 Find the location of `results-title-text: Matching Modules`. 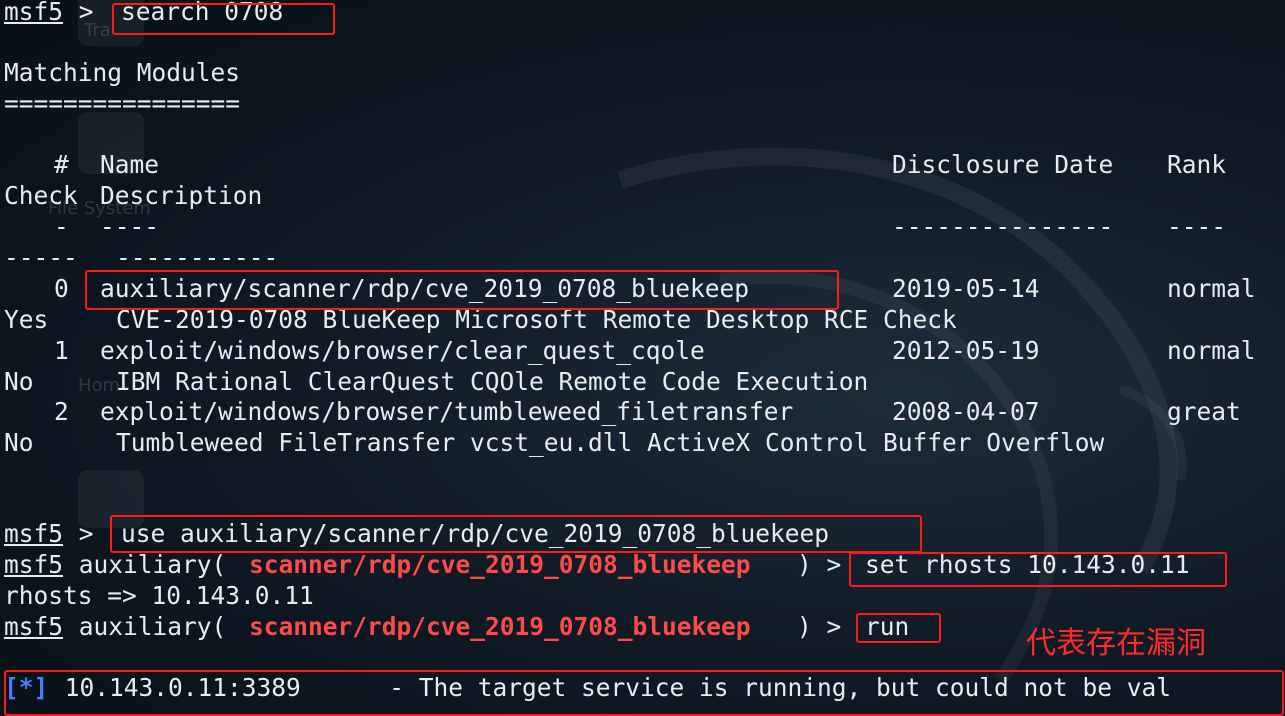

results-title-text: Matching Modules is located at coordinates (122, 72).